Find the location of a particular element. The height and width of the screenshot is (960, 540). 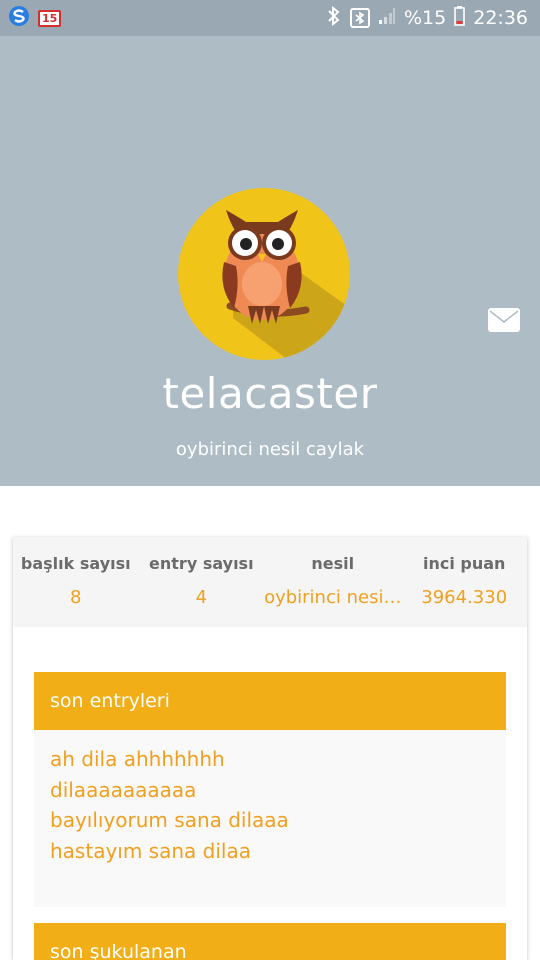

stat-value: 8 is located at coordinates (76, 597).